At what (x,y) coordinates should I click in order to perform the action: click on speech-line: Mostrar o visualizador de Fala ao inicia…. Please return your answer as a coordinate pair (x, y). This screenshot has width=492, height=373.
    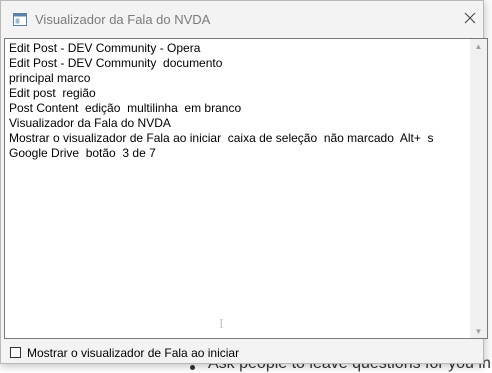
    Looking at the image, I should click on (221, 138).